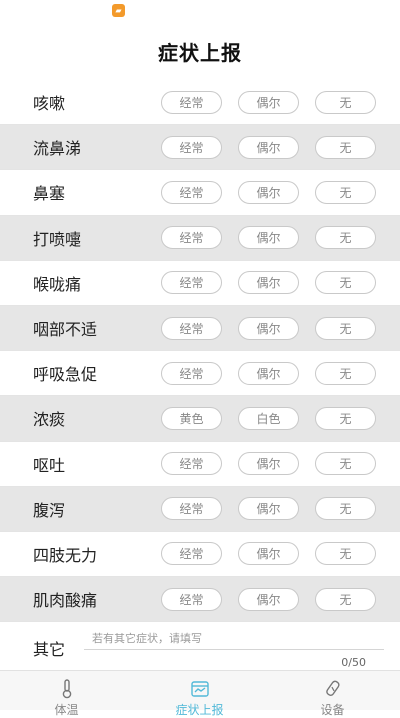  Describe the element at coordinates (57, 149) in the screenshot. I see `symptom-label: 流鼻涕` at that location.